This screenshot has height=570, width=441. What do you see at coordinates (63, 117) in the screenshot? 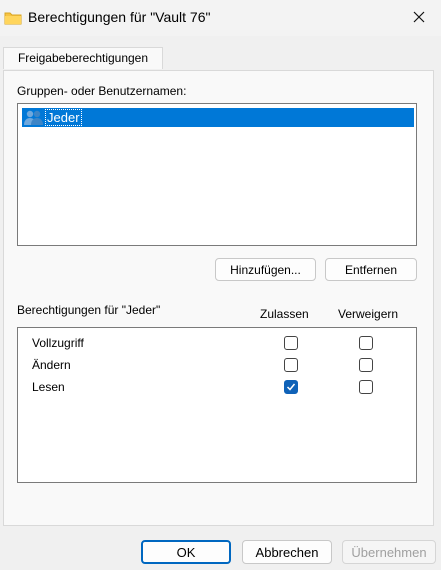
I see `list-item-label: Jeder` at bounding box center [63, 117].